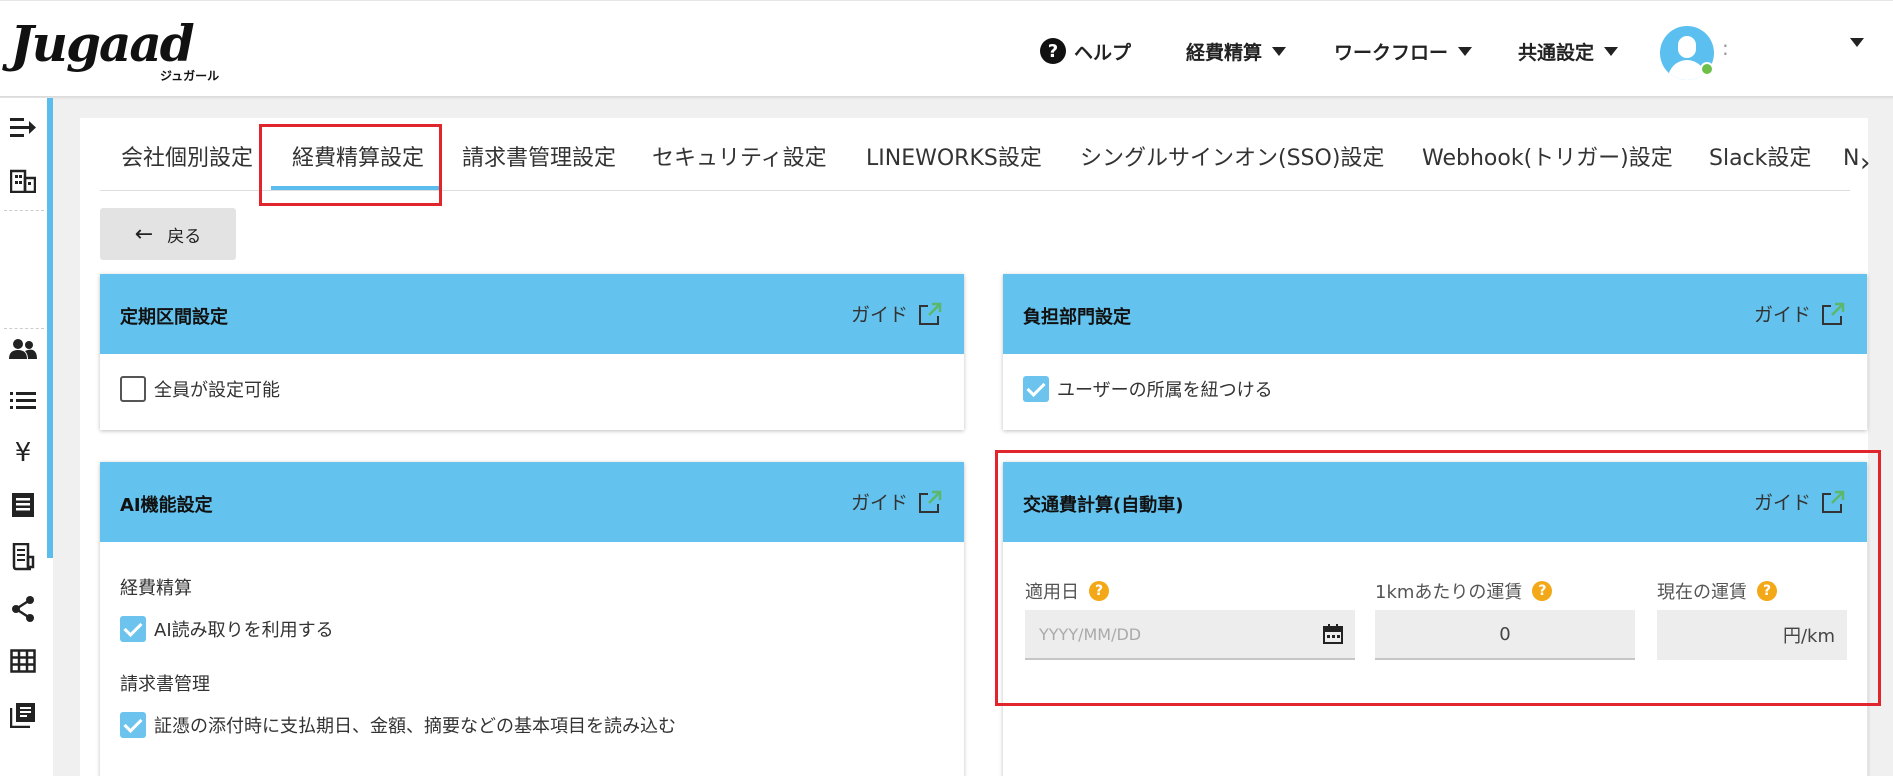 The width and height of the screenshot is (1893, 776). Describe the element at coordinates (1036, 389) in the screenshot. I see `dept-checkbox` at that location.